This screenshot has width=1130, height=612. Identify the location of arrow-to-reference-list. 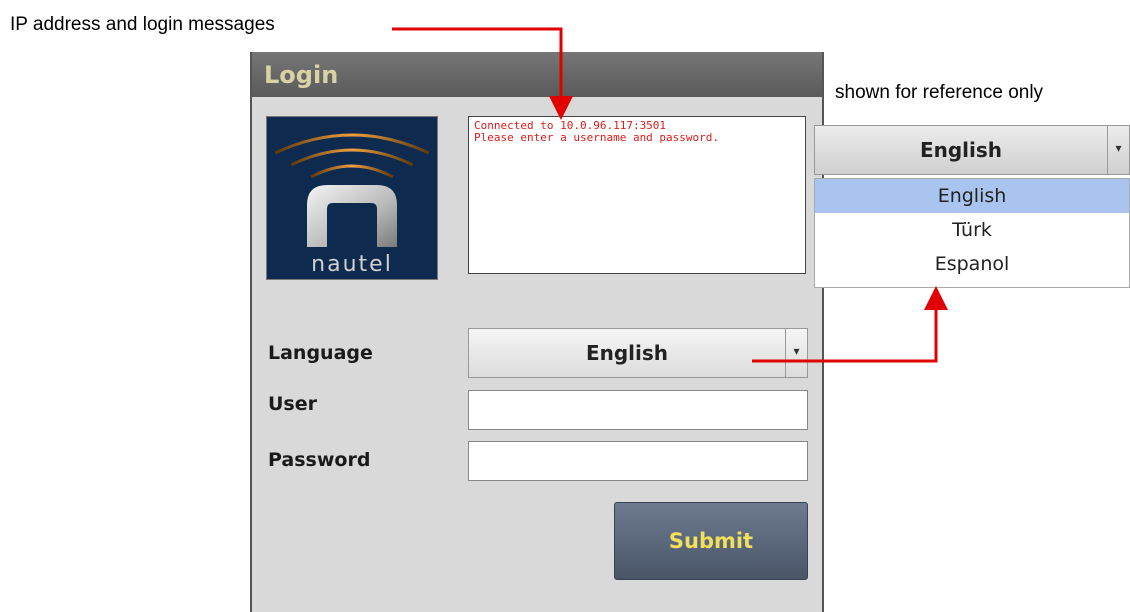
(850, 324).